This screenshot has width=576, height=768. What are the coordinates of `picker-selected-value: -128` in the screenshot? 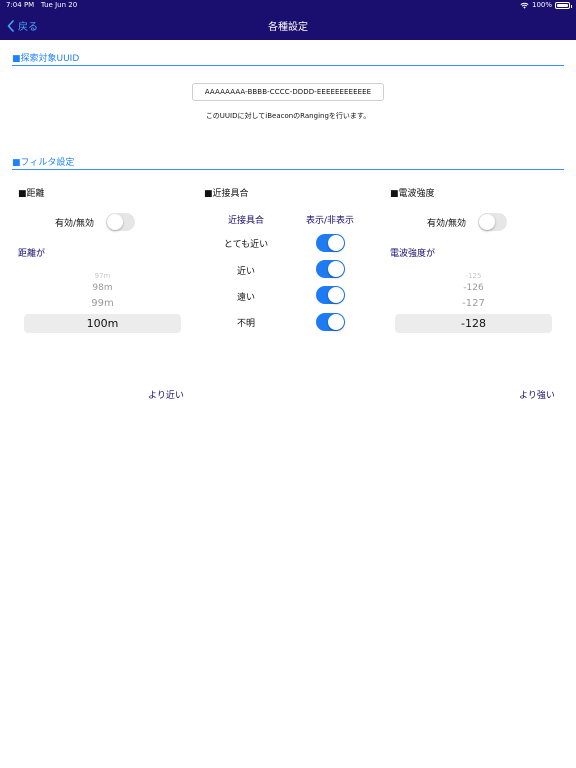 It's located at (473, 323).